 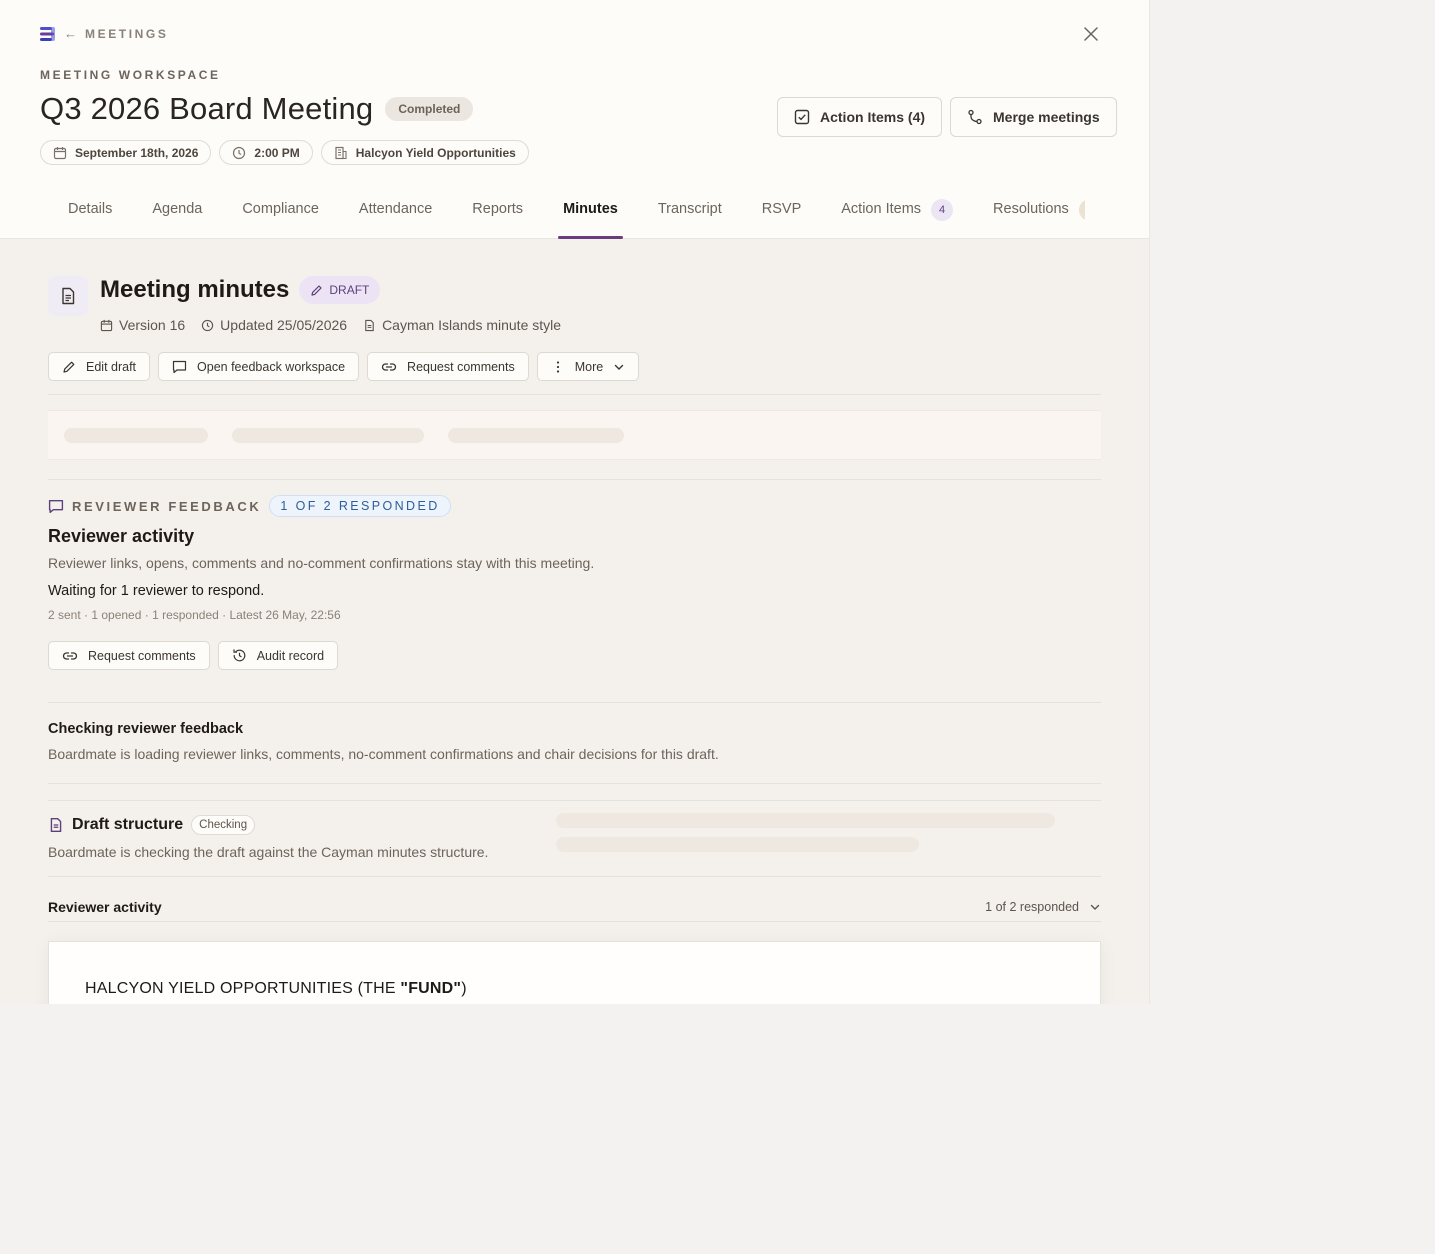 I want to click on history-icon, so click(x=239, y=655).